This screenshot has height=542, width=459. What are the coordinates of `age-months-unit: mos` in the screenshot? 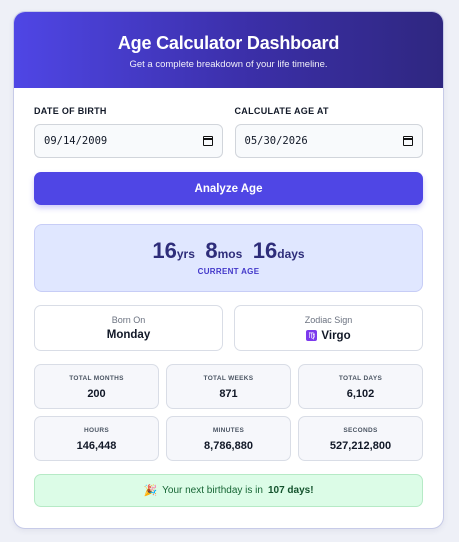 It's located at (230, 254).